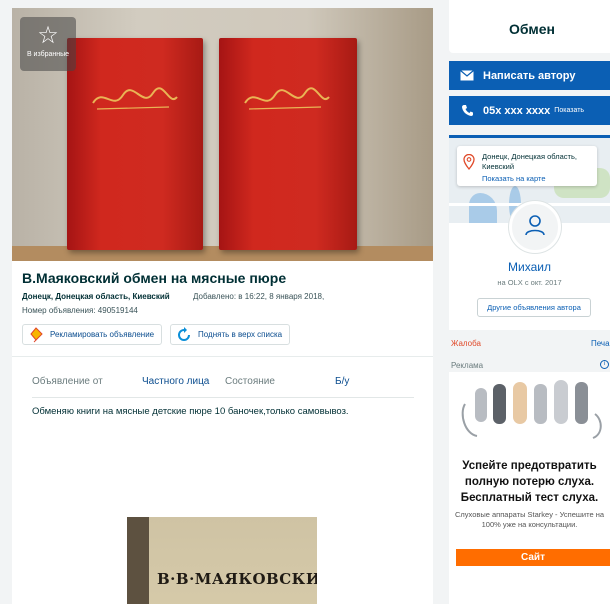 Image resolution: width=610 pixels, height=604 pixels. What do you see at coordinates (102, 334) in the screenshot?
I see `promote-label: Рекламировать объявление` at bounding box center [102, 334].